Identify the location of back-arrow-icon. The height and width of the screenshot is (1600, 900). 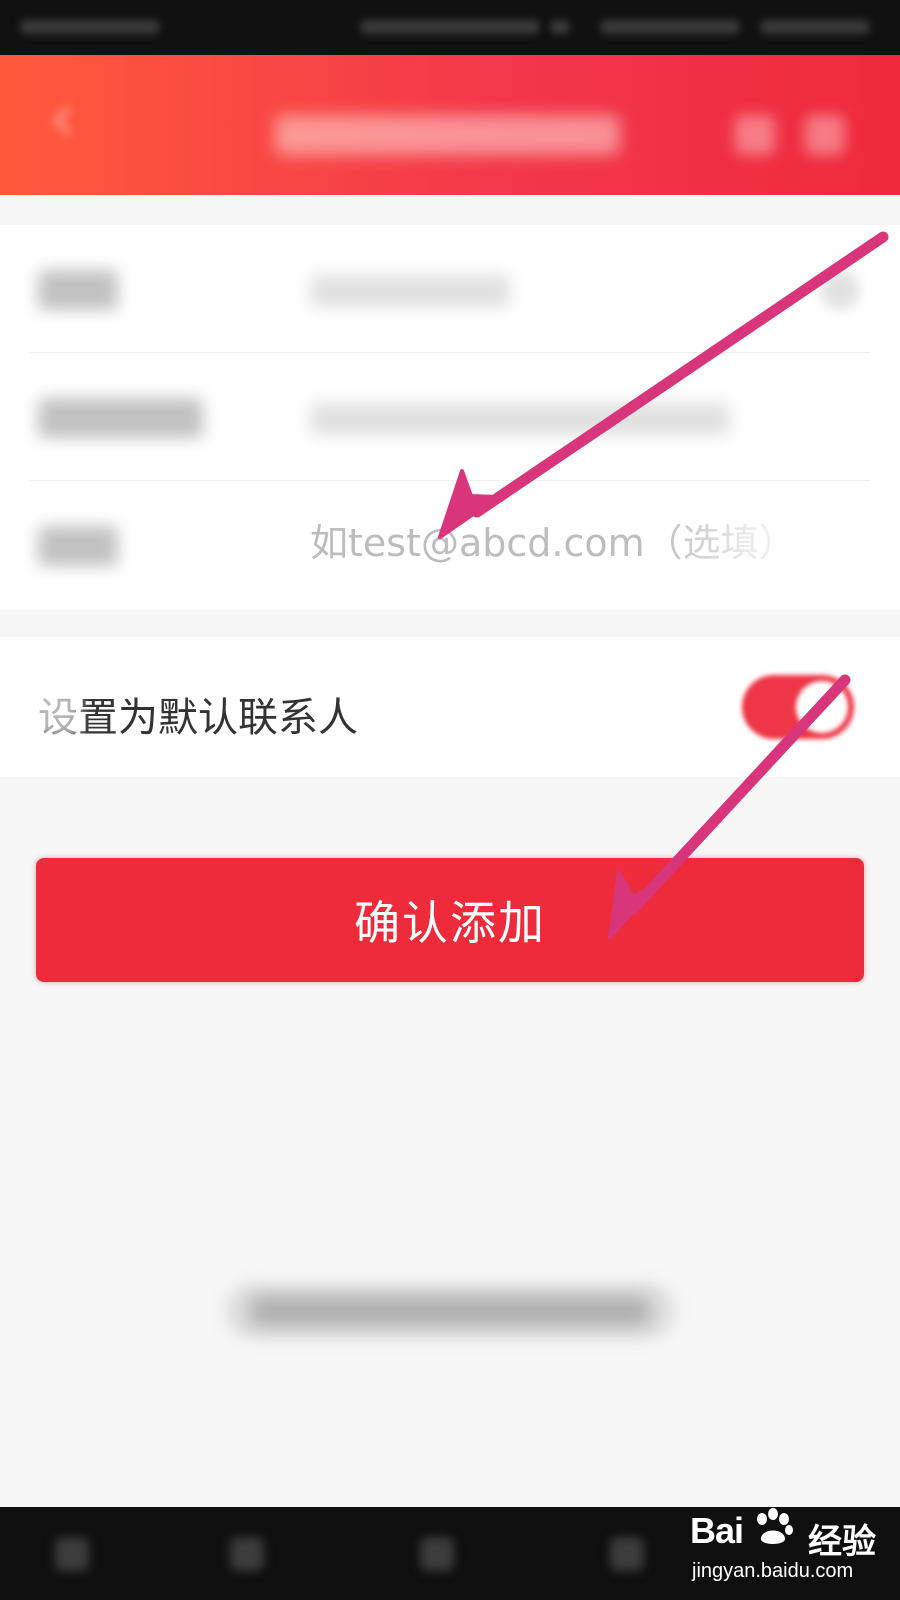
(65, 122).